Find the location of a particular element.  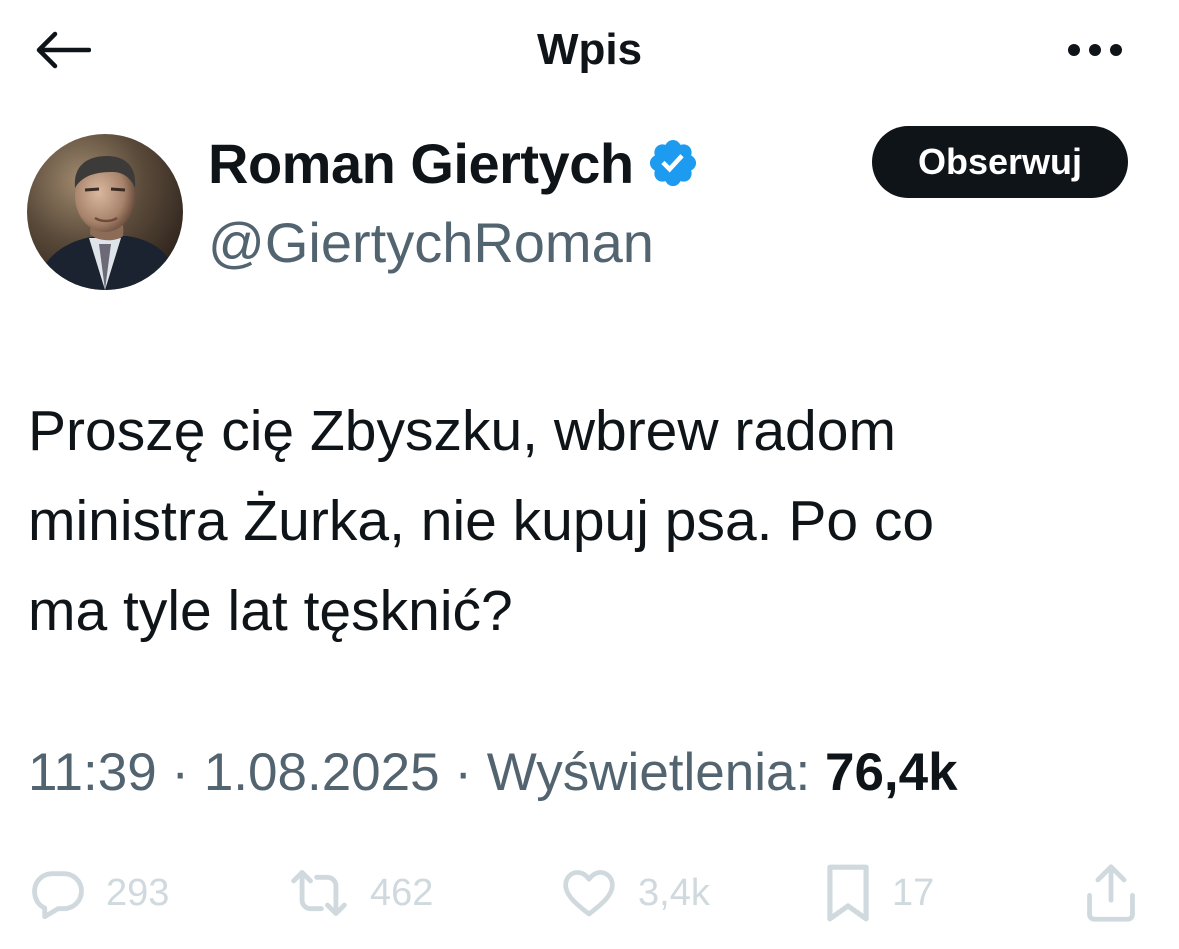

tweet-text-line: Proszę cię Zbyszku, wbrew radom is located at coordinates (462, 431).